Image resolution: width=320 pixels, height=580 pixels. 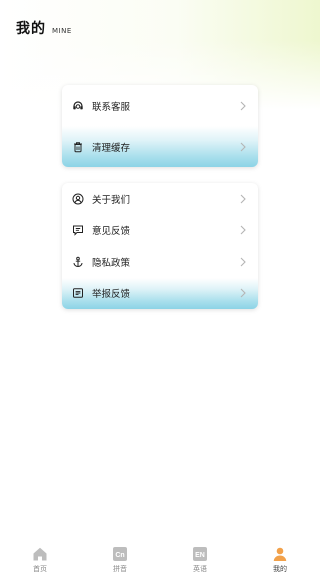 What do you see at coordinates (40, 554) in the screenshot?
I see `home-icon` at bounding box center [40, 554].